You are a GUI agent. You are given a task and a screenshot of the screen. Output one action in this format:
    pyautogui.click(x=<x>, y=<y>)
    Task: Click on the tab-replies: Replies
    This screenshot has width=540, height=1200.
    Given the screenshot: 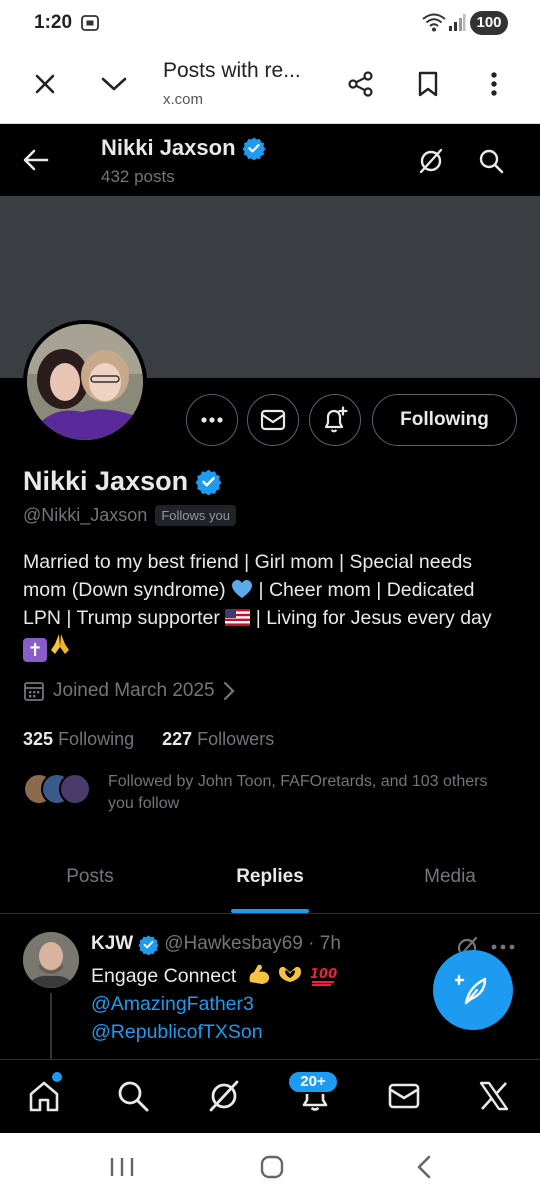 What is the action you would take?
    pyautogui.click(x=270, y=880)
    